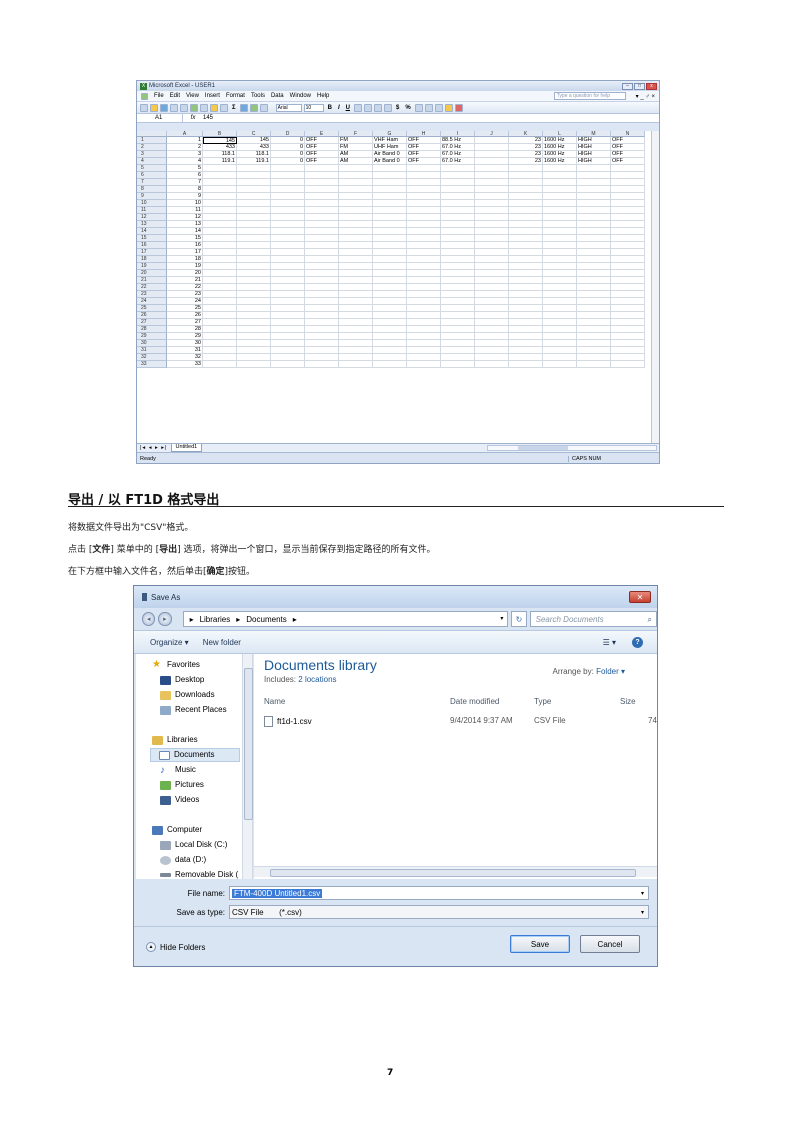 The width and height of the screenshot is (793, 1122). What do you see at coordinates (220, 161) in the screenshot?
I see `cell: 119.1` at bounding box center [220, 161].